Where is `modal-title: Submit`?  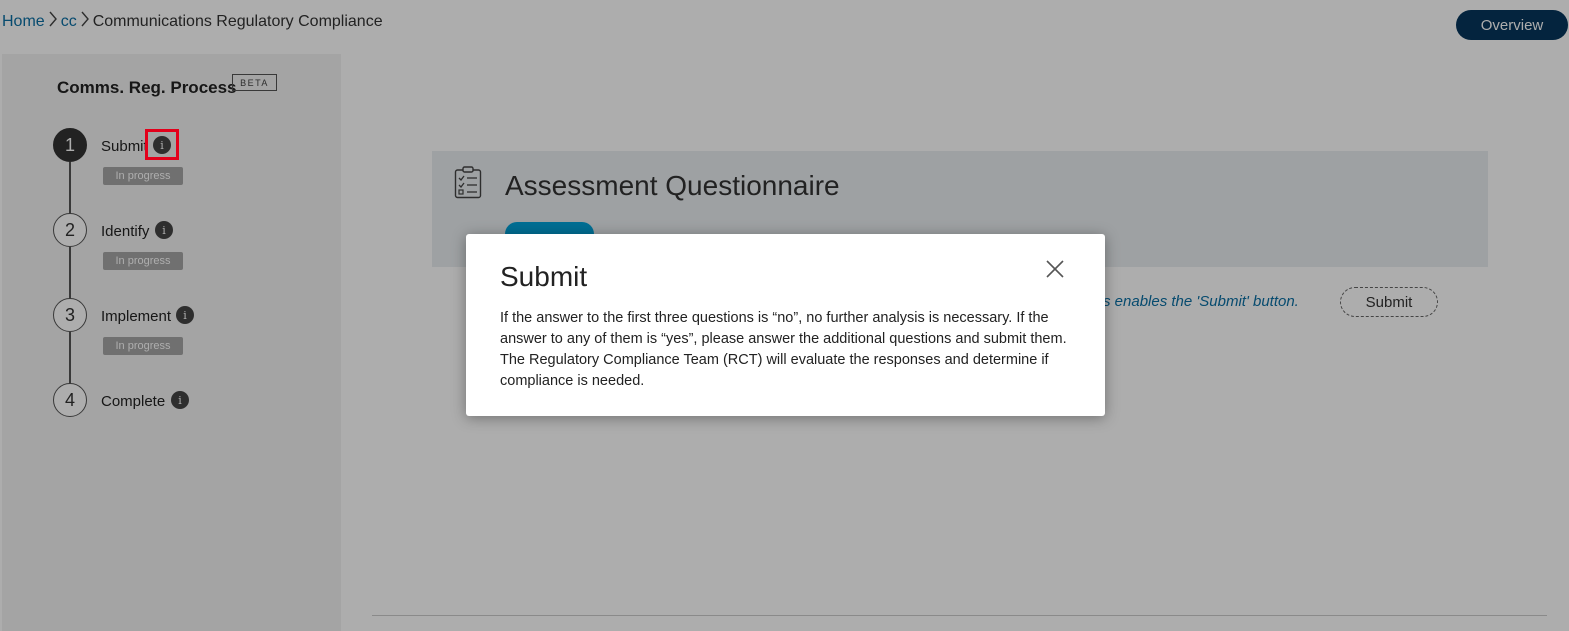 modal-title: Submit is located at coordinates (544, 276).